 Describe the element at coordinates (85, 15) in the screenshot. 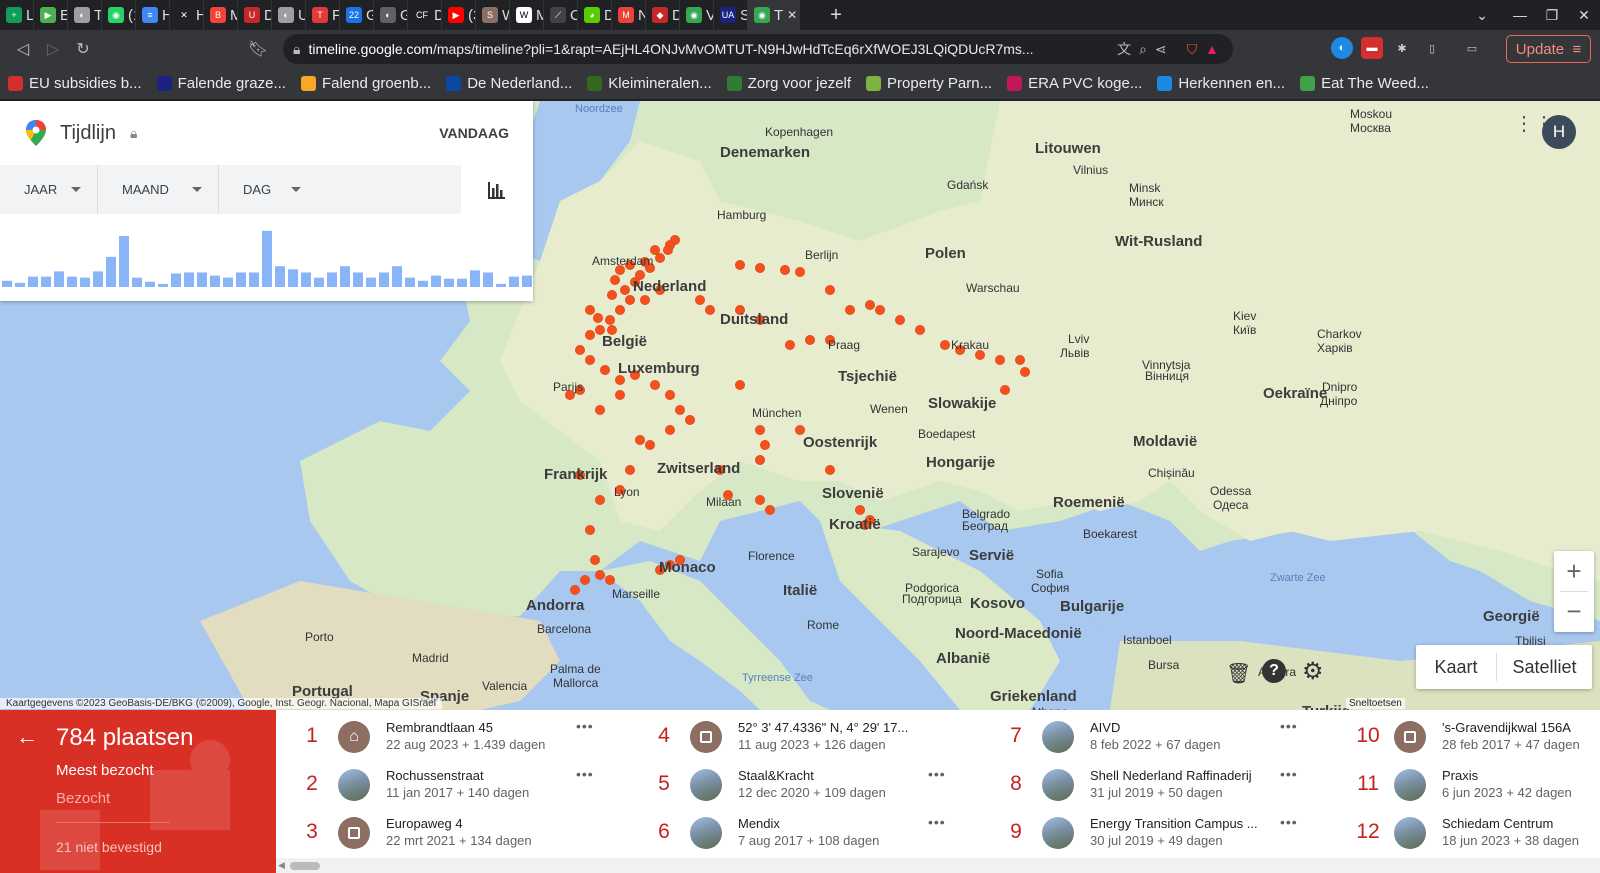

I see `tab-2: ◐ The` at that location.